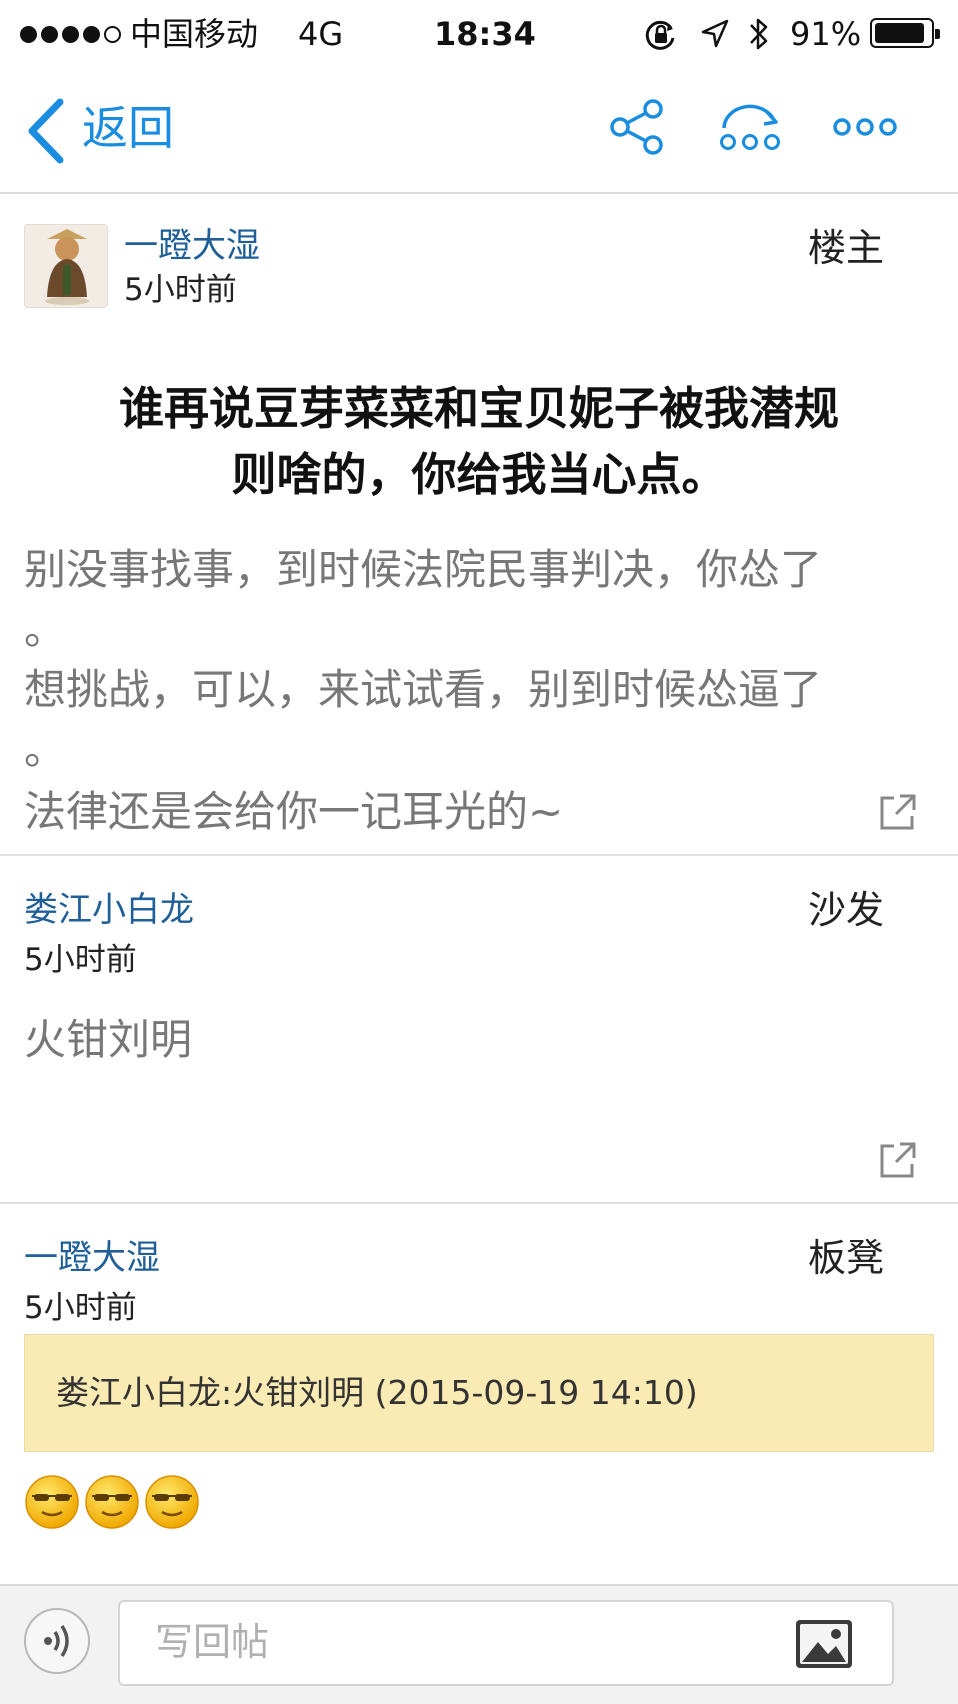  I want to click on back-button: 返回, so click(128, 128).